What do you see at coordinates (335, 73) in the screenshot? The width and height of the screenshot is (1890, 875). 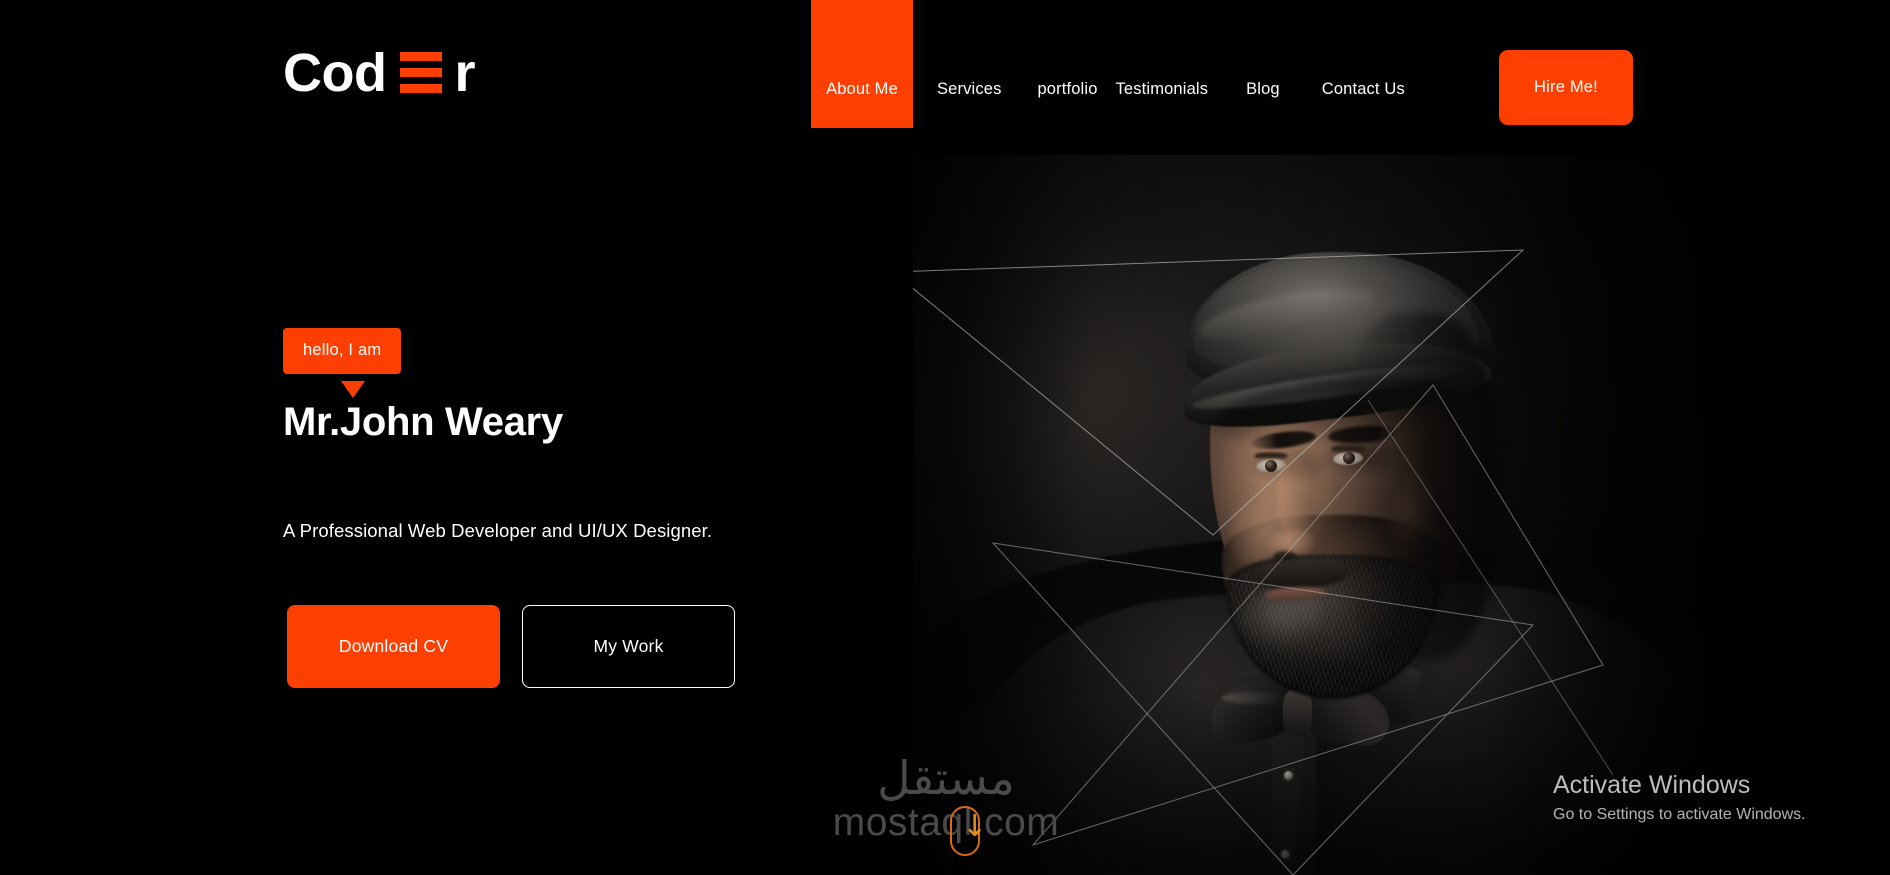 I see `logo-text-first: Cod` at bounding box center [335, 73].